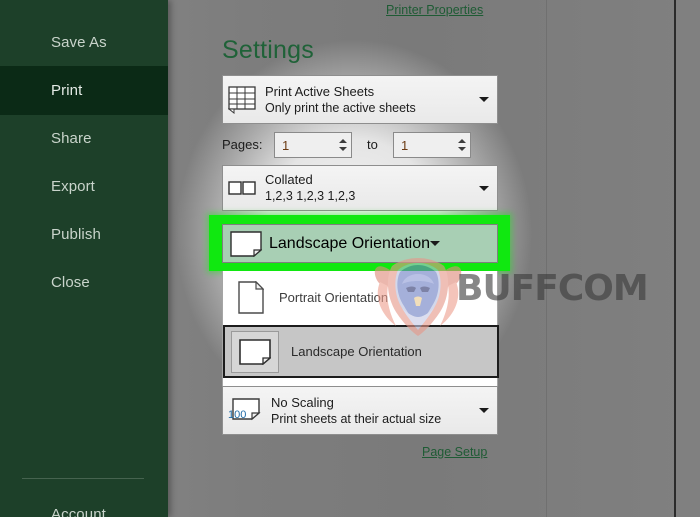 Image resolution: width=700 pixels, height=517 pixels. Describe the element at coordinates (432, 145) in the screenshot. I see `pages-to-input: 1` at that location.